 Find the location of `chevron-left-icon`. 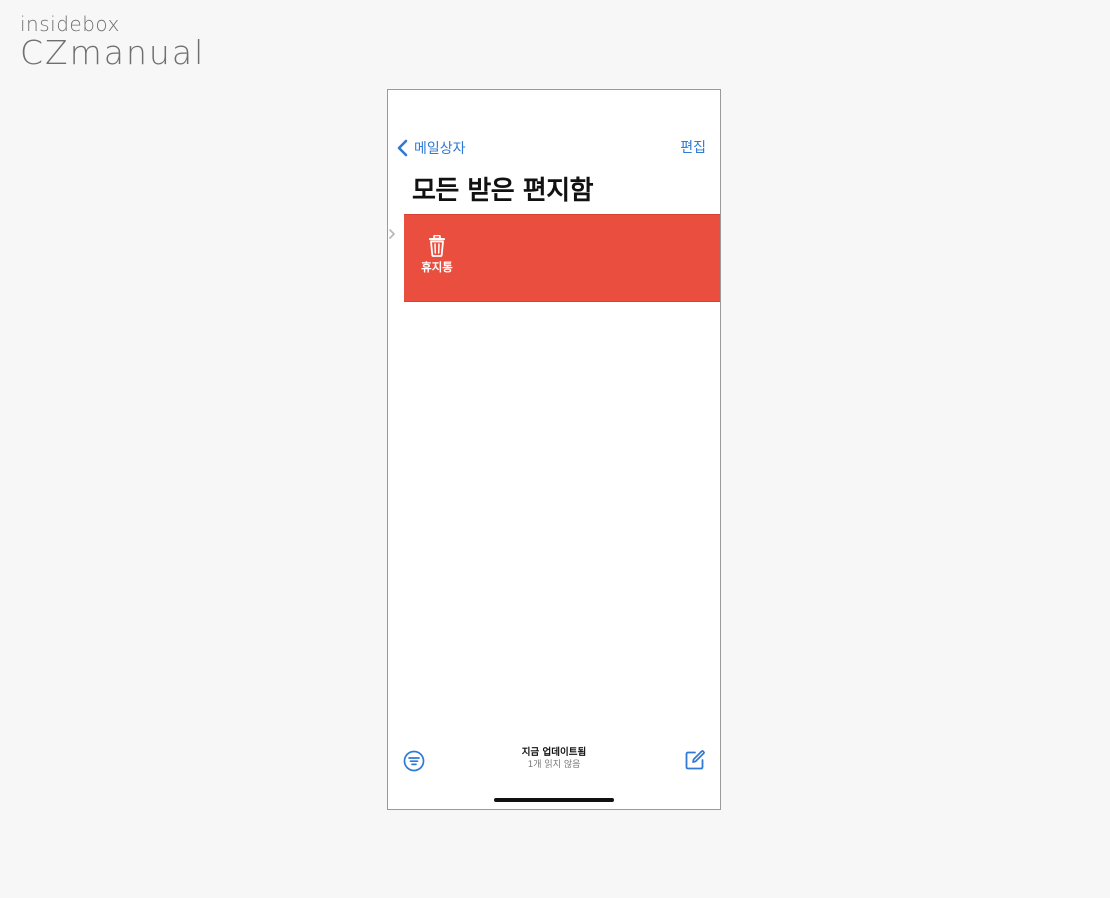

chevron-left-icon is located at coordinates (402, 148).